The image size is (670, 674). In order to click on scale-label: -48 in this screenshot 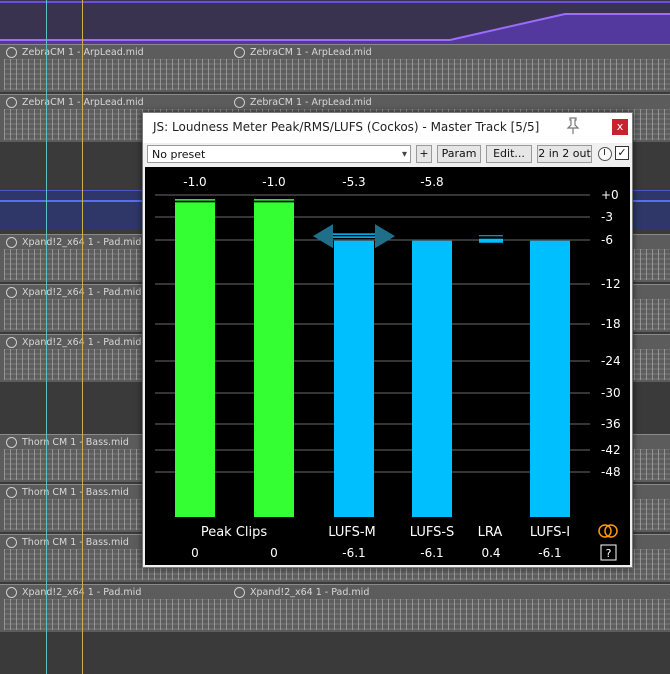, I will do `click(611, 472)`.